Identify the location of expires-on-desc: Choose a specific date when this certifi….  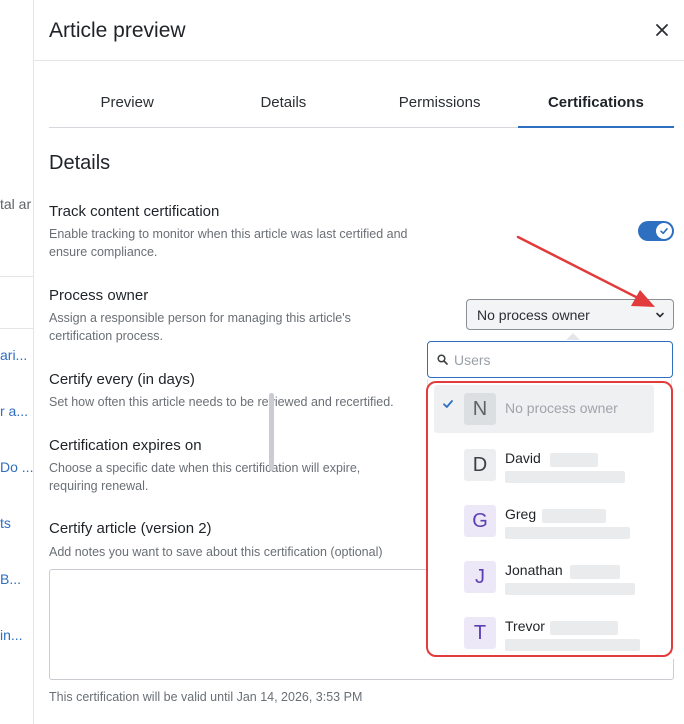
(205, 477).